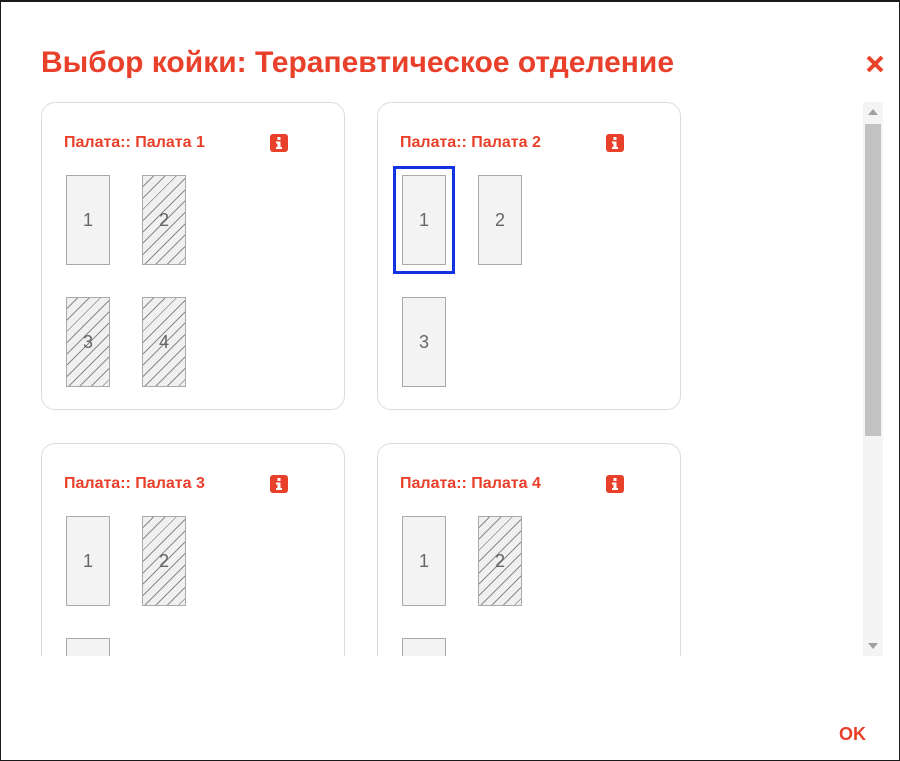 This screenshot has width=900, height=761. I want to click on bed-free: 2, so click(500, 220).